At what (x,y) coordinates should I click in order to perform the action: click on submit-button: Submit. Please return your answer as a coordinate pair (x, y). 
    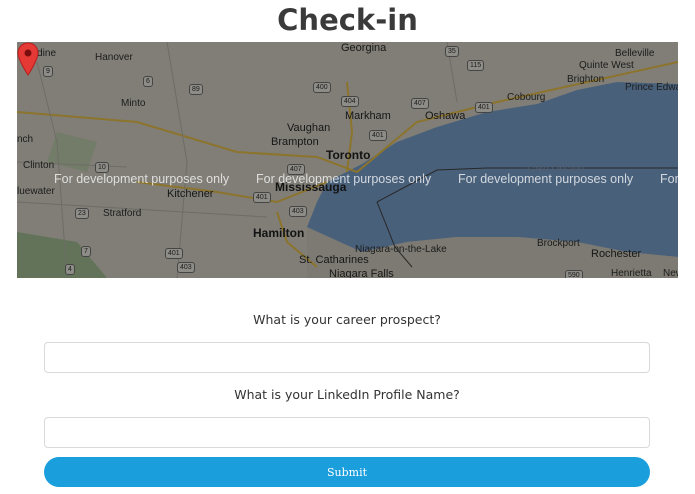
    Looking at the image, I should click on (347, 472).